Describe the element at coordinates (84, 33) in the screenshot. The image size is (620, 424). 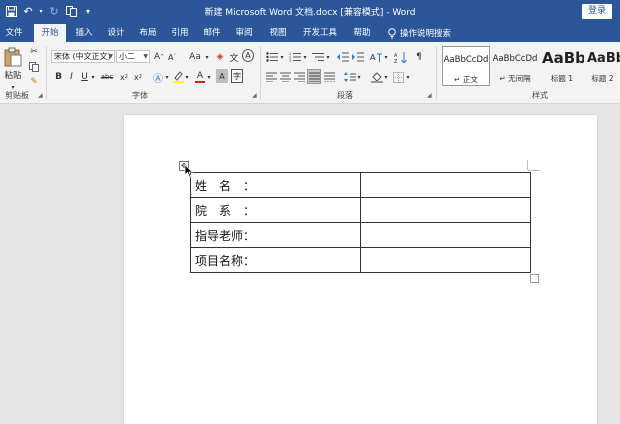
I see `tab-insert: 插入` at that location.